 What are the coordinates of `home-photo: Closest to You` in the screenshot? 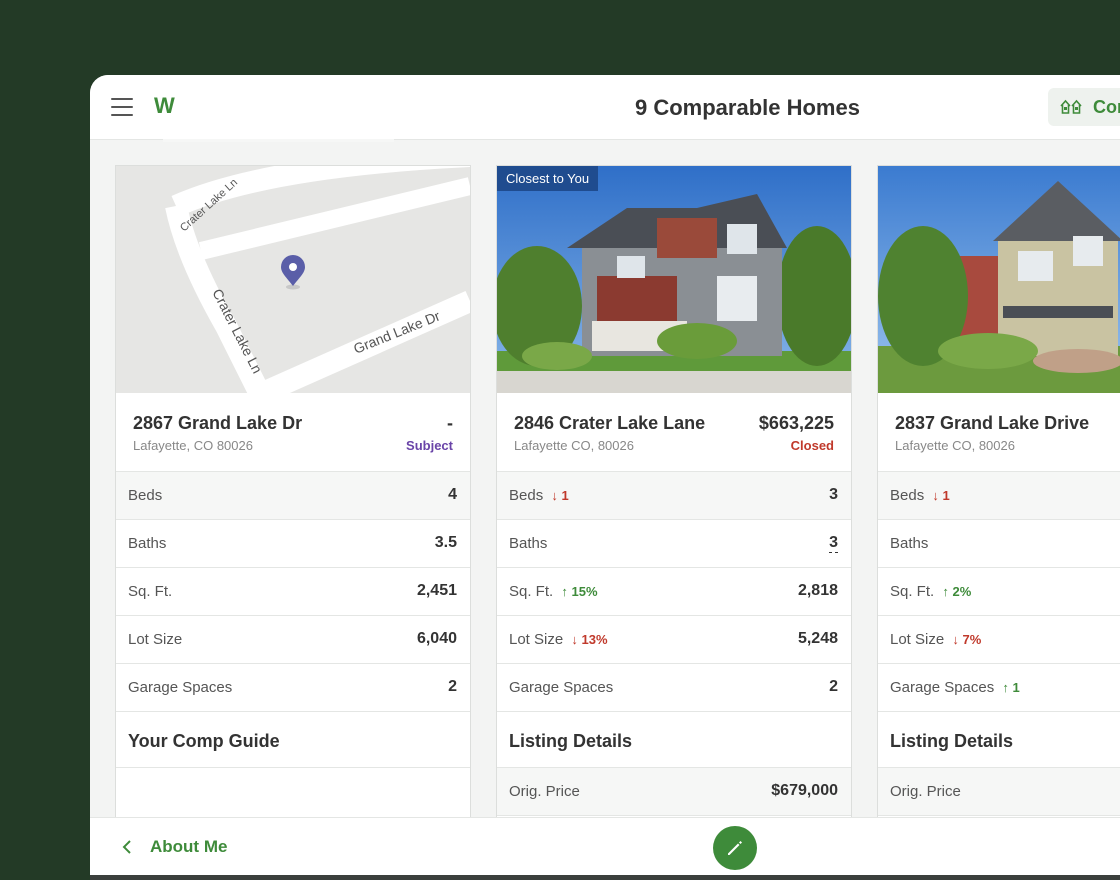 It's located at (674, 279).